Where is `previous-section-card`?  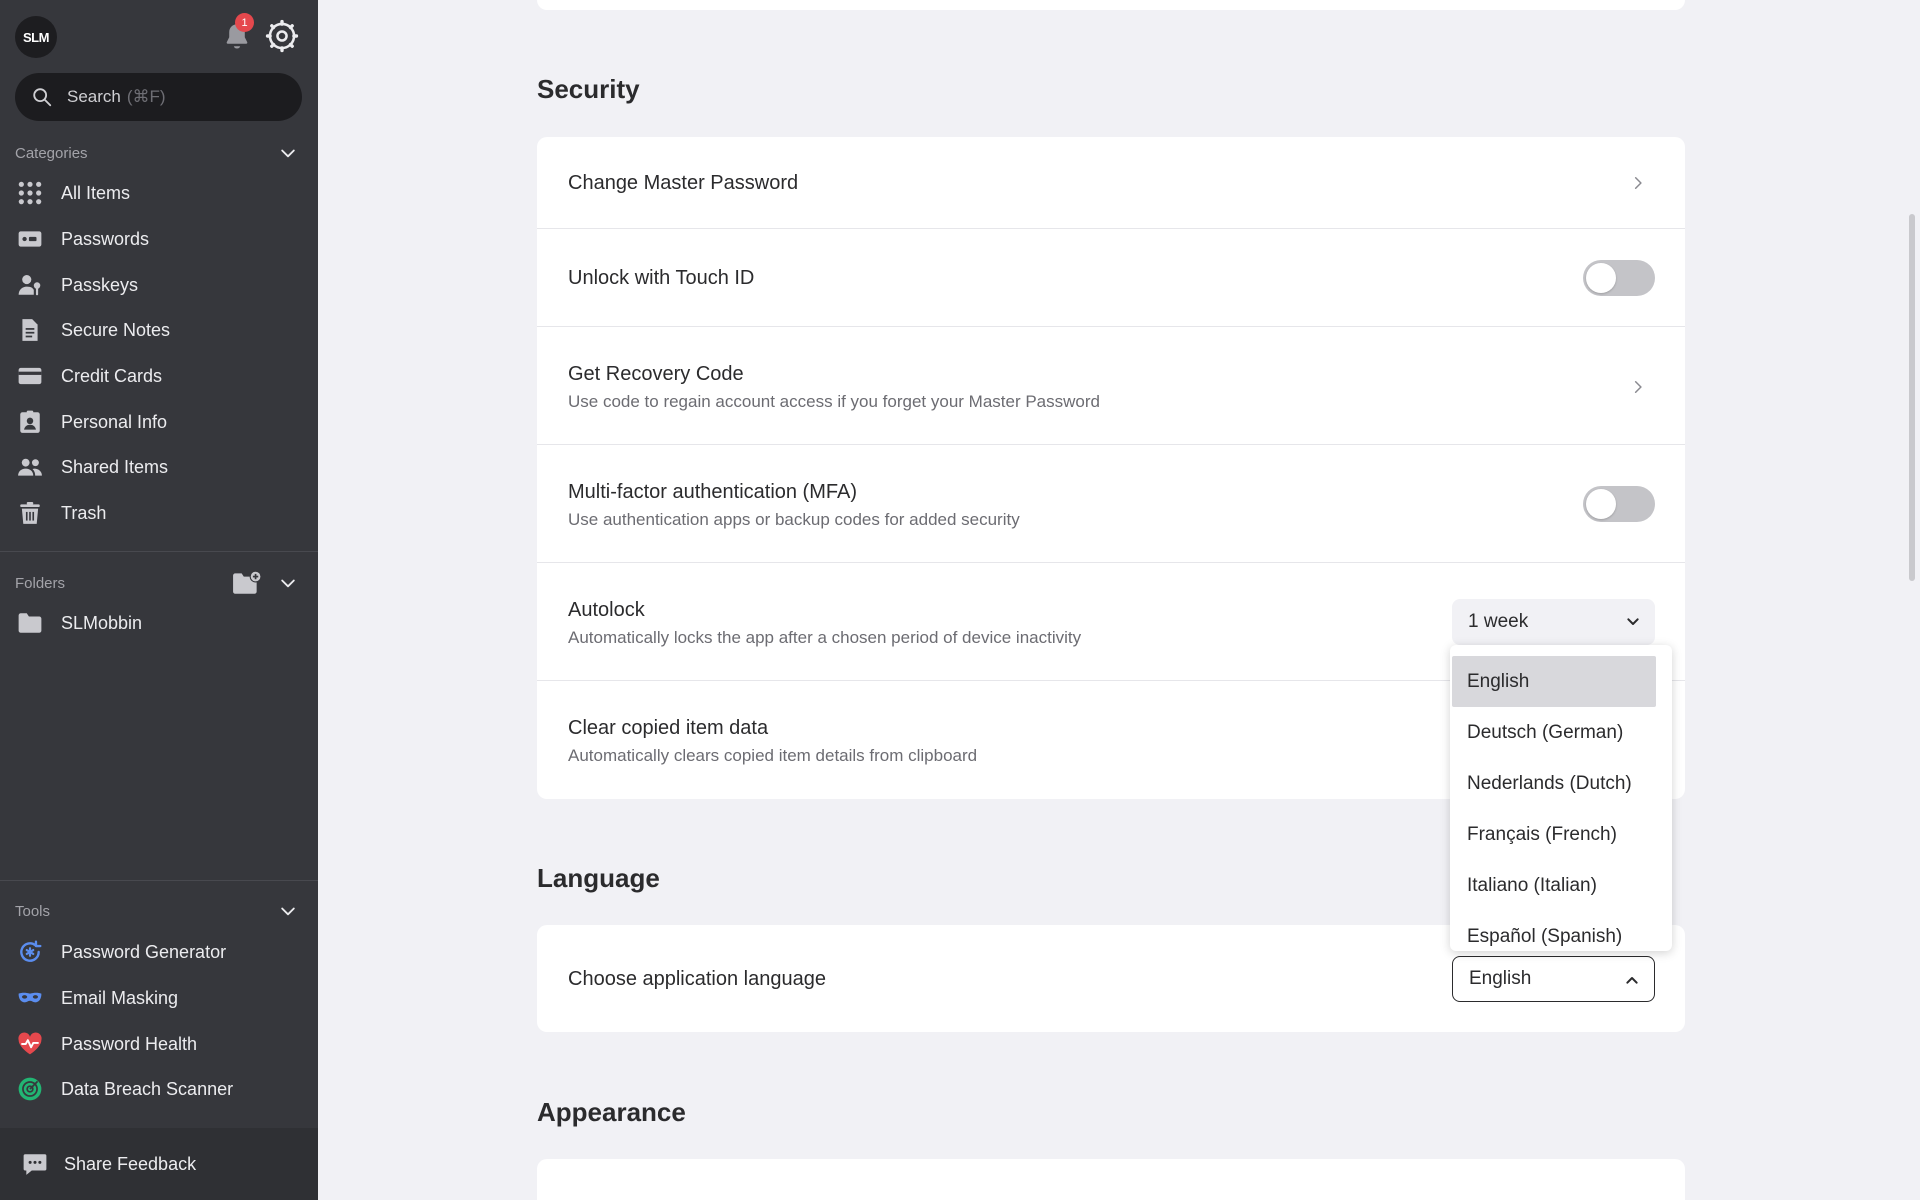
previous-section-card is located at coordinates (1111, 5).